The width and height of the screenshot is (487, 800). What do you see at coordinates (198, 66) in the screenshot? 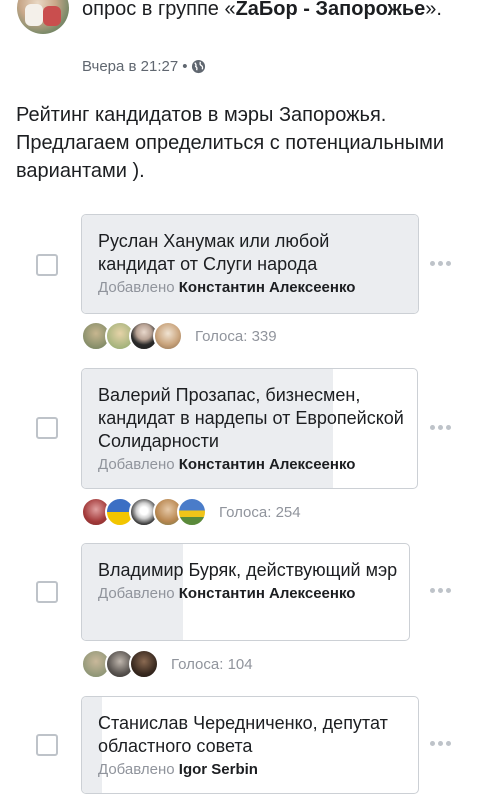
I see `globe-icon` at bounding box center [198, 66].